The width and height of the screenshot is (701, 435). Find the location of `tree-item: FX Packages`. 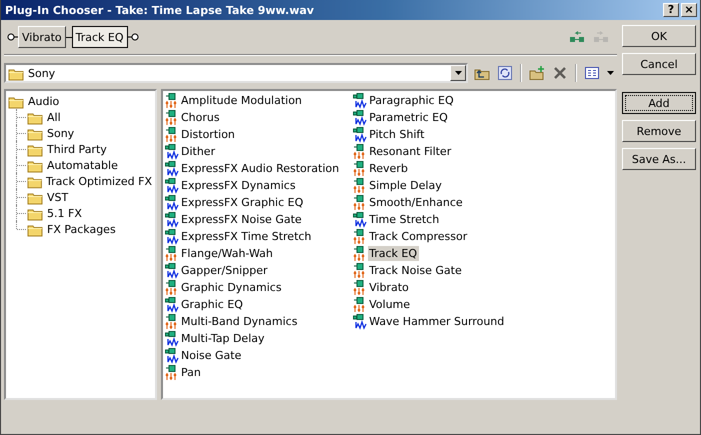

tree-item: FX Packages is located at coordinates (81, 229).